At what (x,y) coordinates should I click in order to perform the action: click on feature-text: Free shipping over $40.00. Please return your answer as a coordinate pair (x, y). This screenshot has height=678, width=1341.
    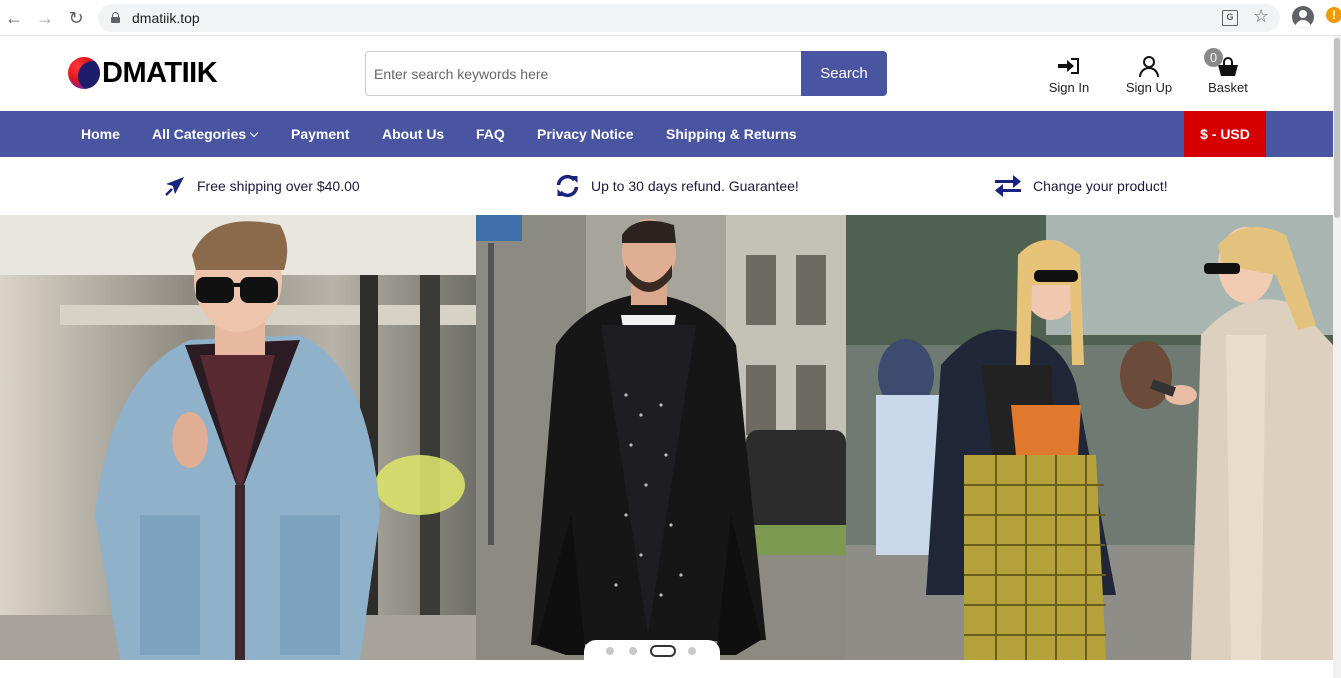
    Looking at the image, I should click on (278, 186).